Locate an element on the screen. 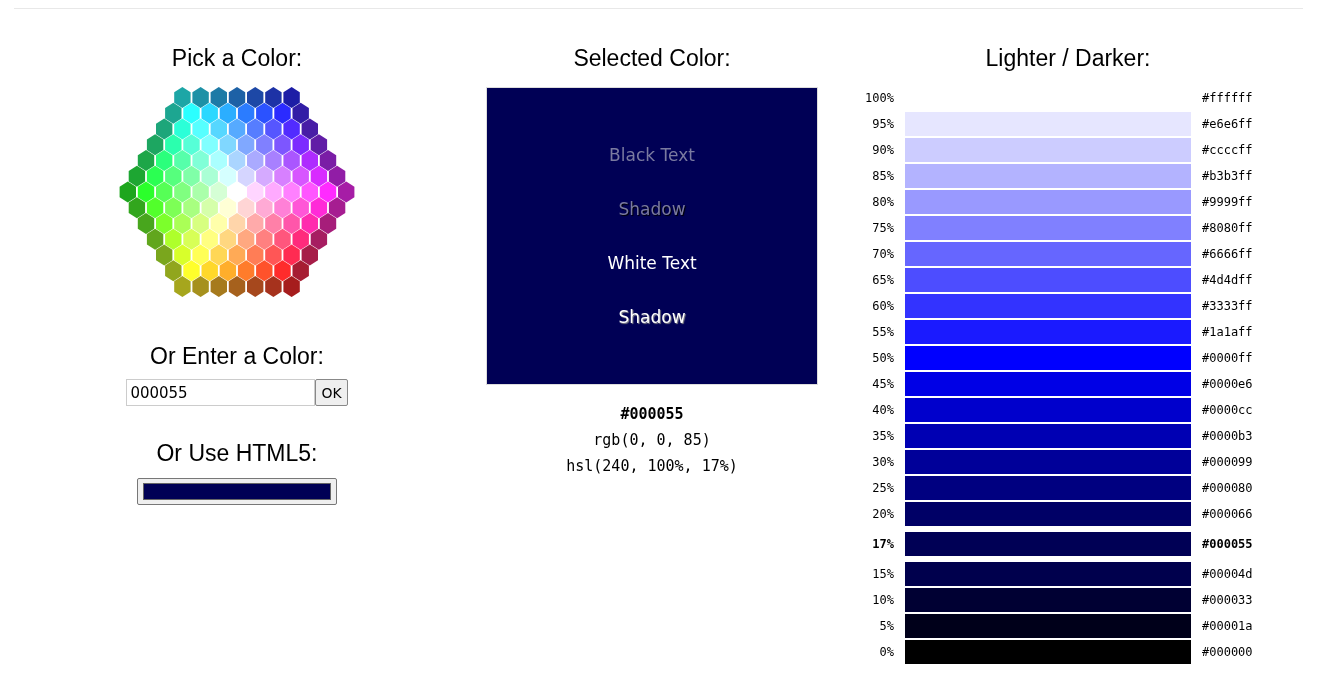 The height and width of the screenshot is (673, 1317). hsl-value: hsl(240, 100%, 17%) is located at coordinates (652, 466).